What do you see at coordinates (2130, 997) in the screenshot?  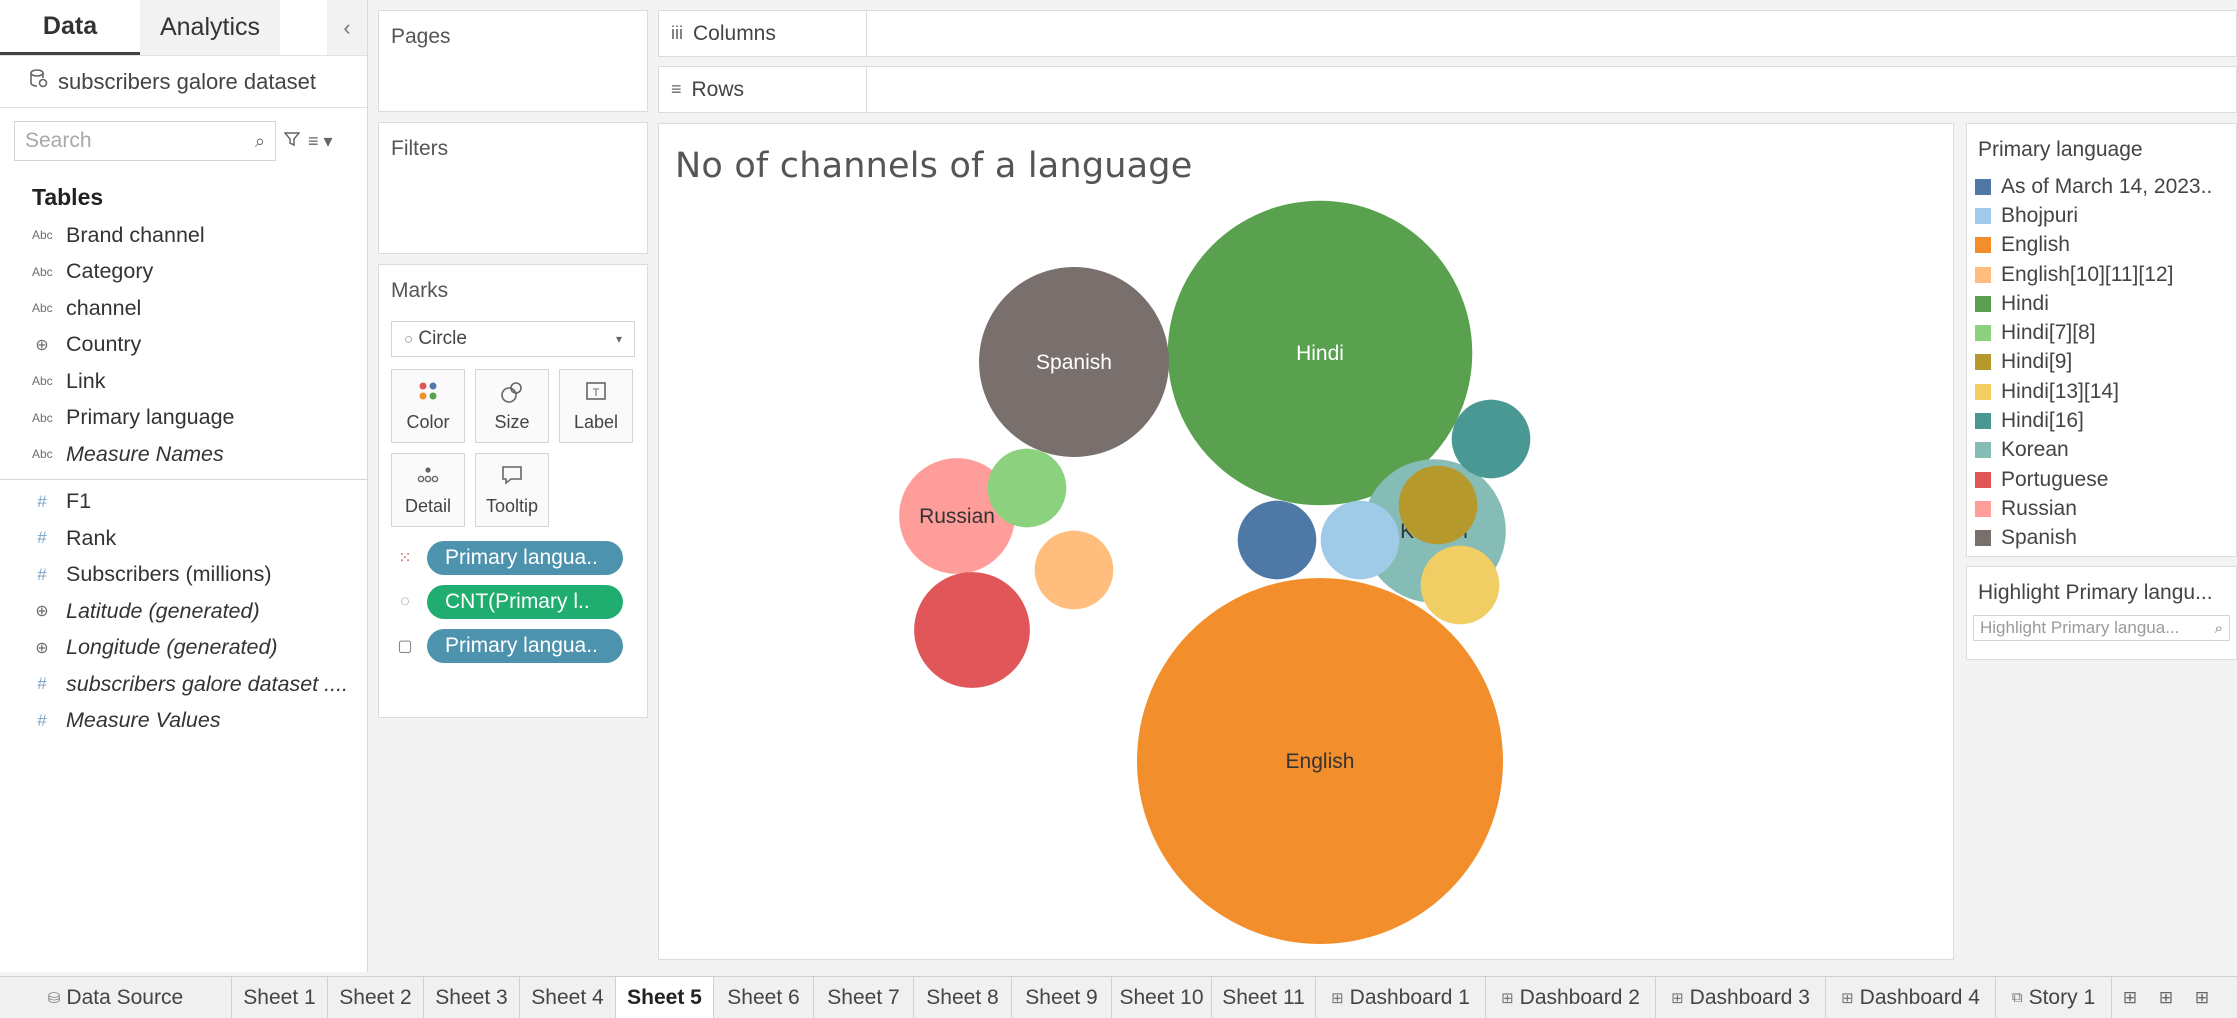 I see `new-sheet-icon: ⊞` at bounding box center [2130, 997].